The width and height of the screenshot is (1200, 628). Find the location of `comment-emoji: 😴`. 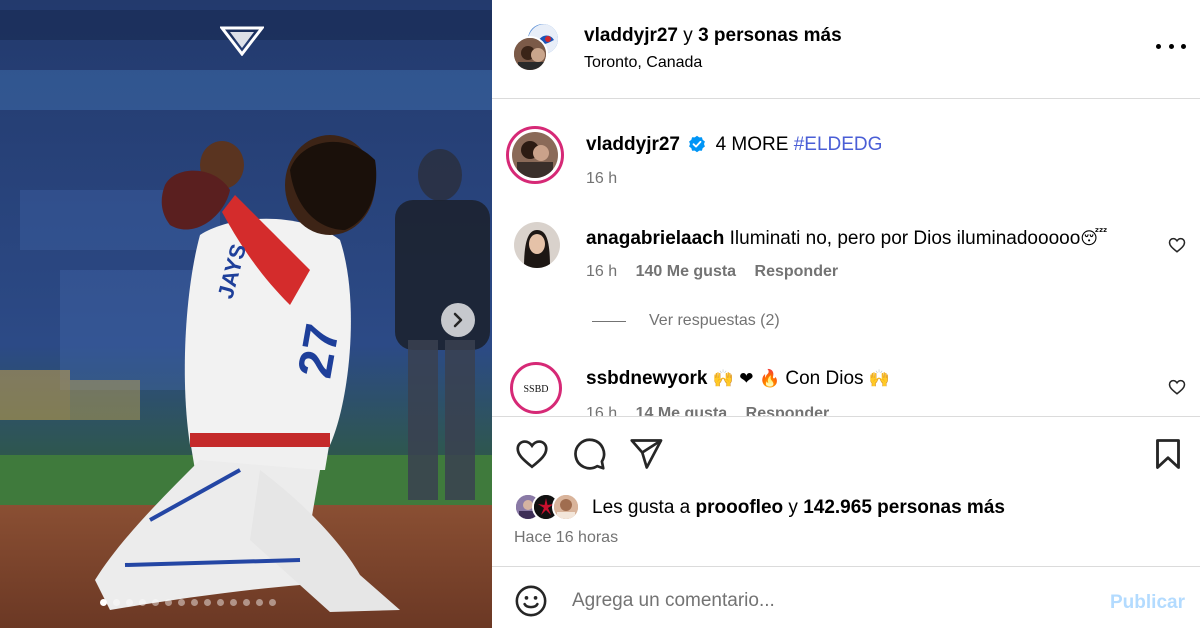

comment-emoji: 😴 is located at coordinates (1094, 239).